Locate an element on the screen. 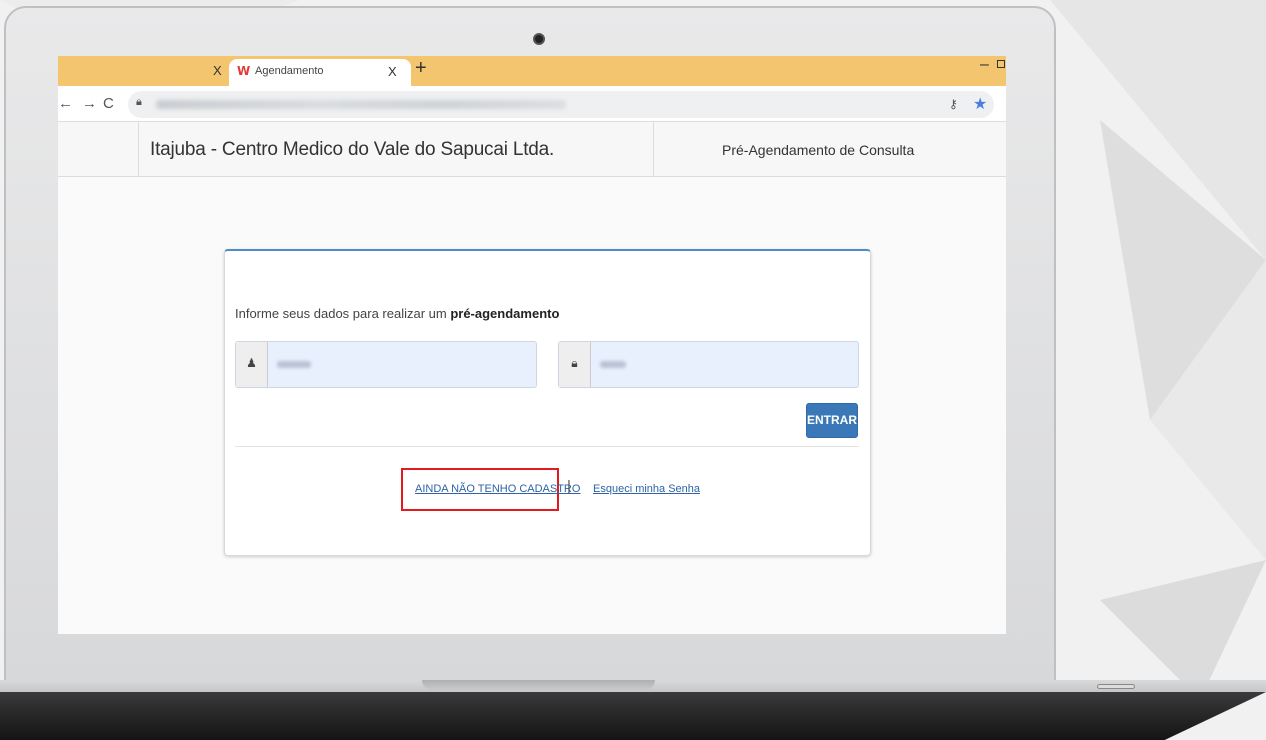  instruction-bold: pré-agendamento is located at coordinates (505, 313).